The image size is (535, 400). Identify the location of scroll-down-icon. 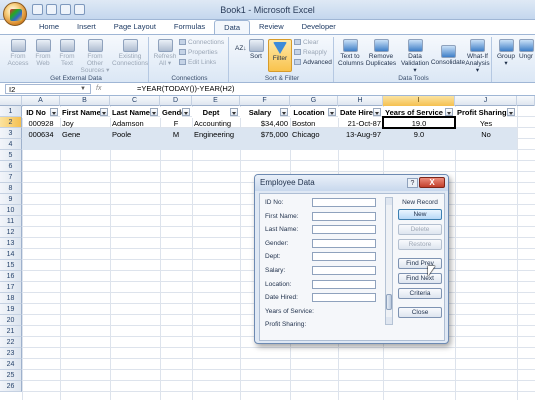
(389, 320).